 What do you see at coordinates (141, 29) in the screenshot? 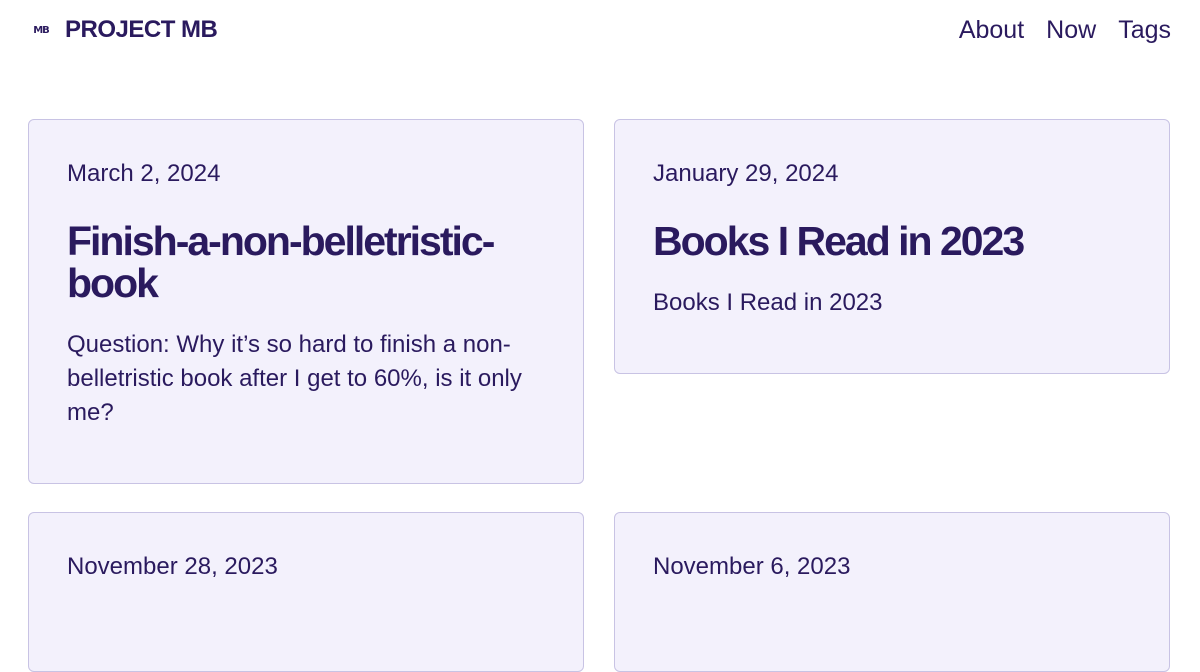
I see `site-title: PROJECT MB` at bounding box center [141, 29].